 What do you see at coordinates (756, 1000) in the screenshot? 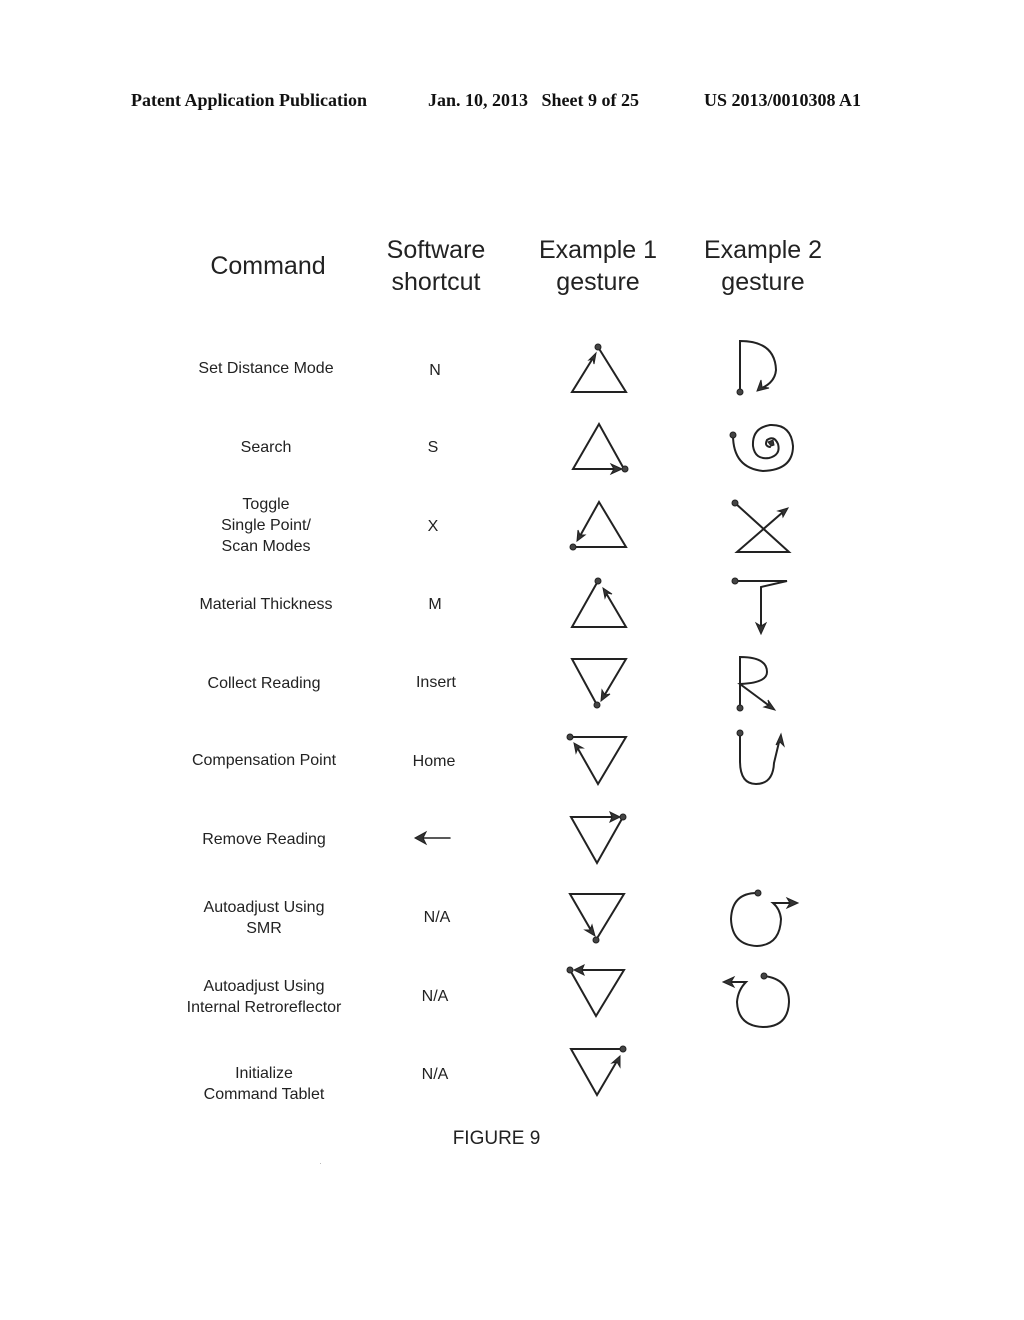
I see `gesture-circle-counterclockwise-icon` at bounding box center [756, 1000].